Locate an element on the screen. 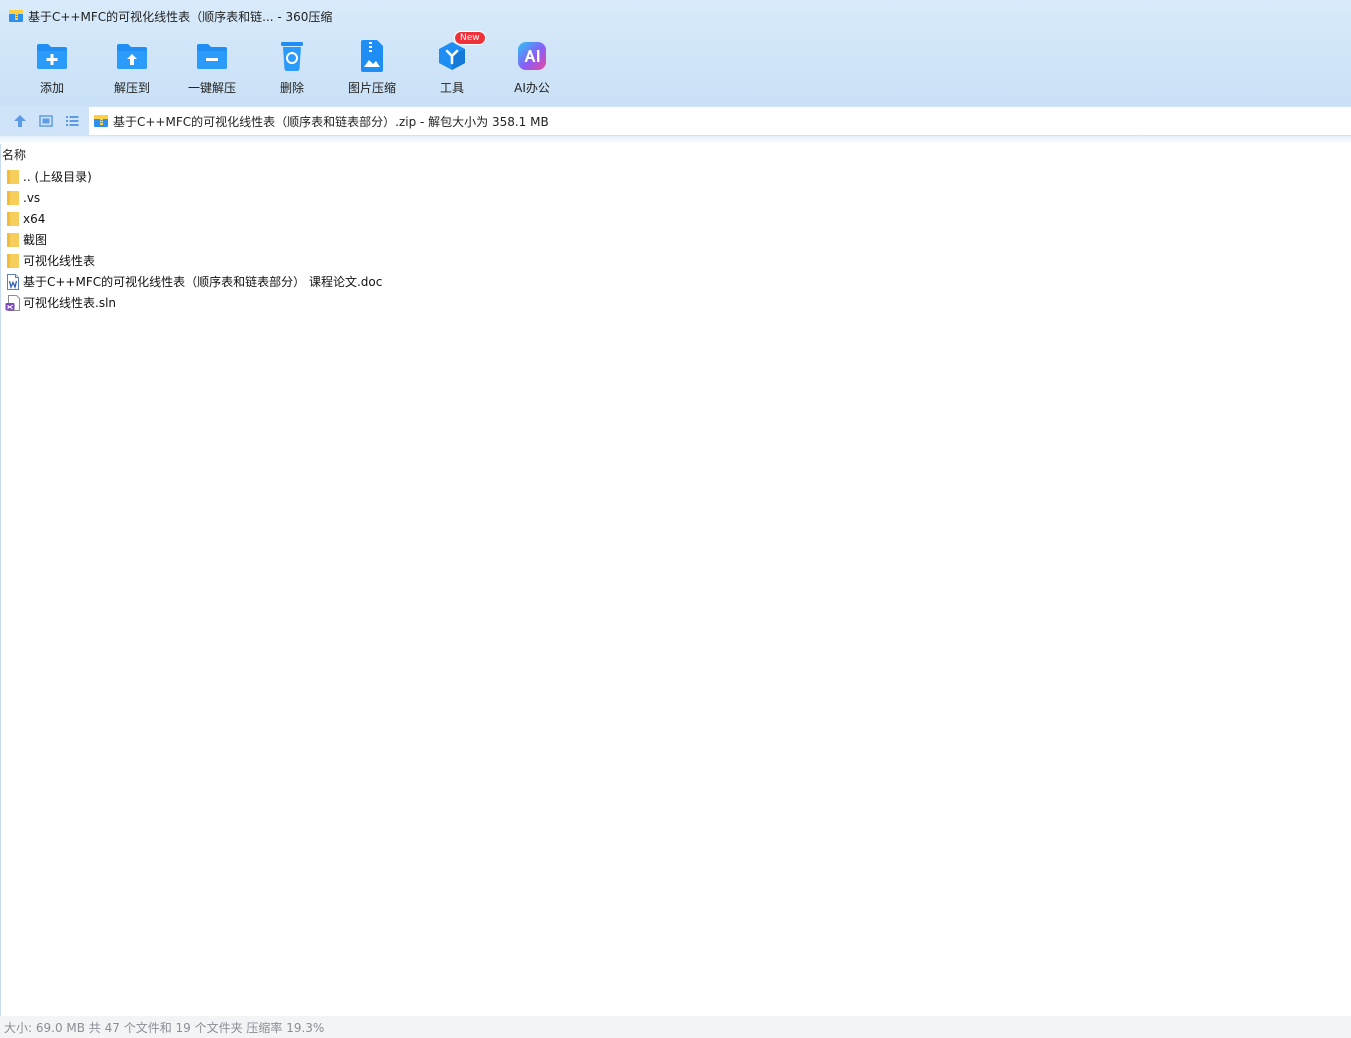 The image size is (1351, 1038). main-toolbar: 添加 解压到 一键解压 删除 图片压缩 New 工具 AI办公 is located at coordinates (292, 66).